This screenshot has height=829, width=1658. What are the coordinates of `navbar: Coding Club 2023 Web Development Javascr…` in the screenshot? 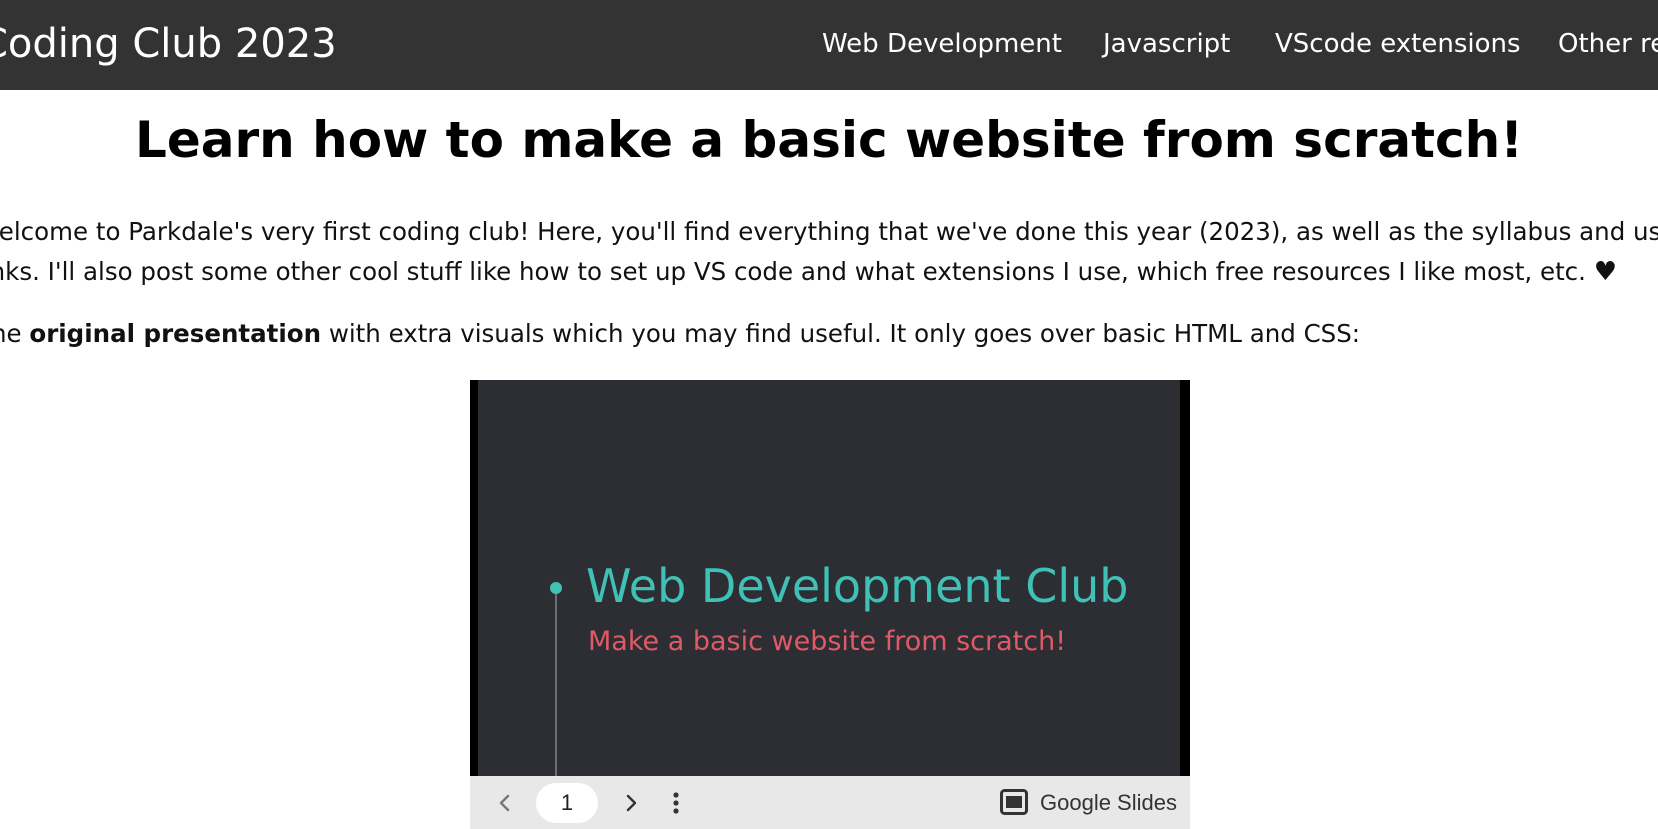 It's located at (829, 45).